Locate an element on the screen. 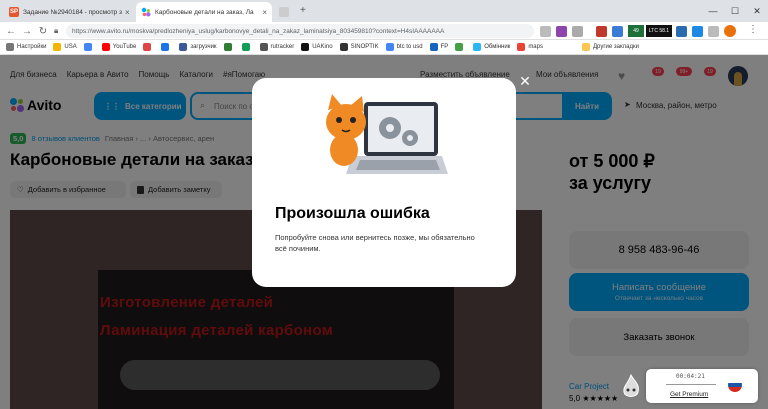  puzzle-icon is located at coordinates (713, 31).